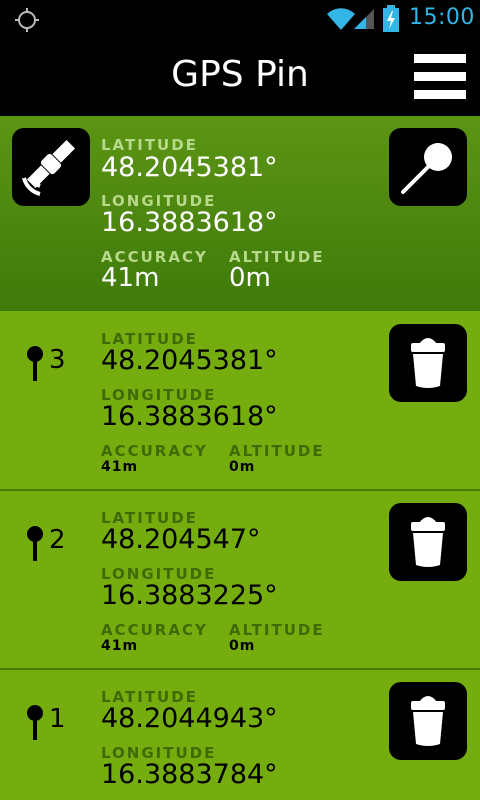 This screenshot has width=480, height=800. I want to click on pin-number: 3, so click(57, 360).